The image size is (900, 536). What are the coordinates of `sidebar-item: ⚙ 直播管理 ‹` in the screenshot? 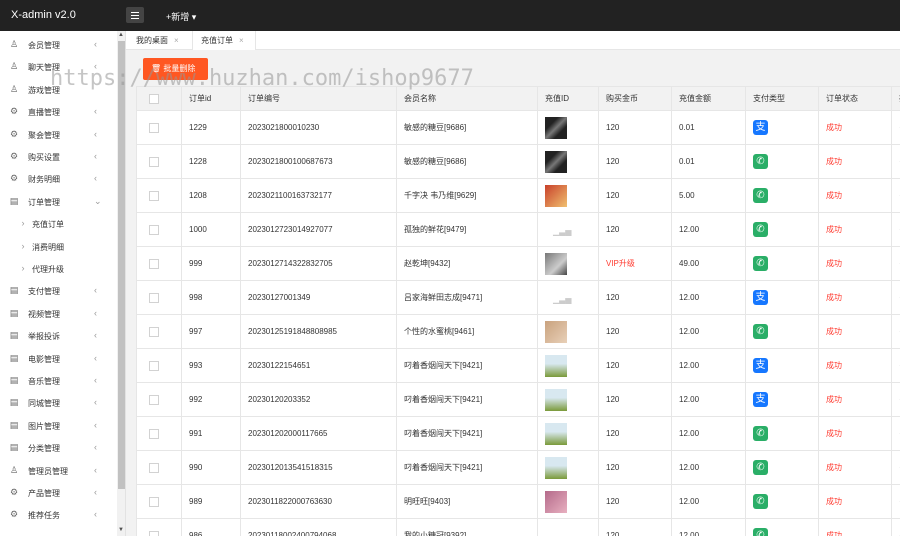 It's located at (58, 112).